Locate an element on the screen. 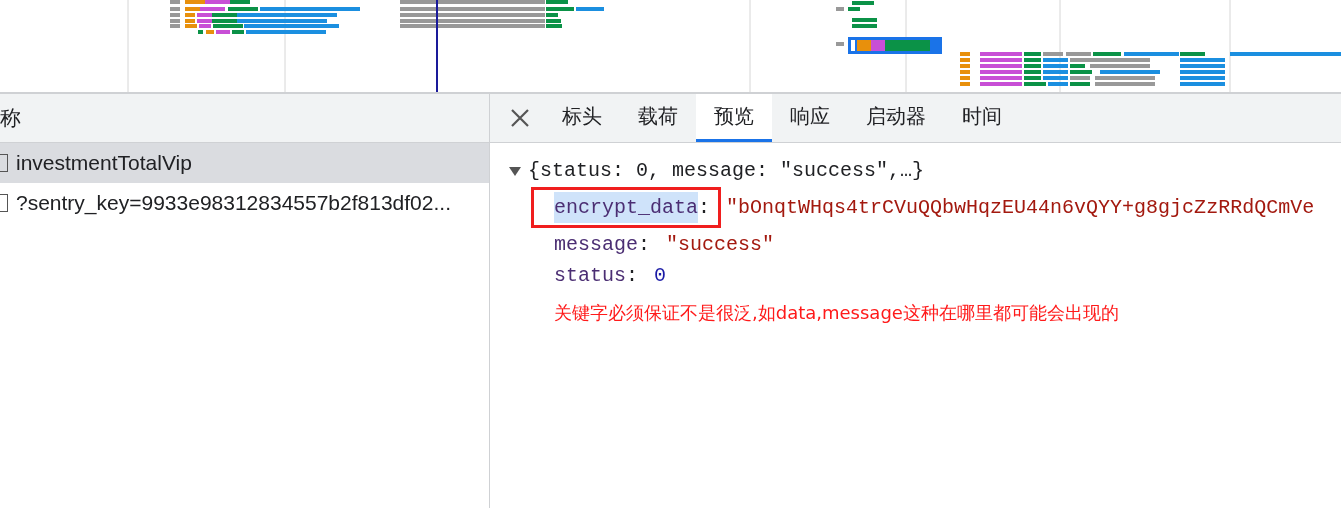 The width and height of the screenshot is (1341, 508). tab: 载荷 is located at coordinates (658, 118).